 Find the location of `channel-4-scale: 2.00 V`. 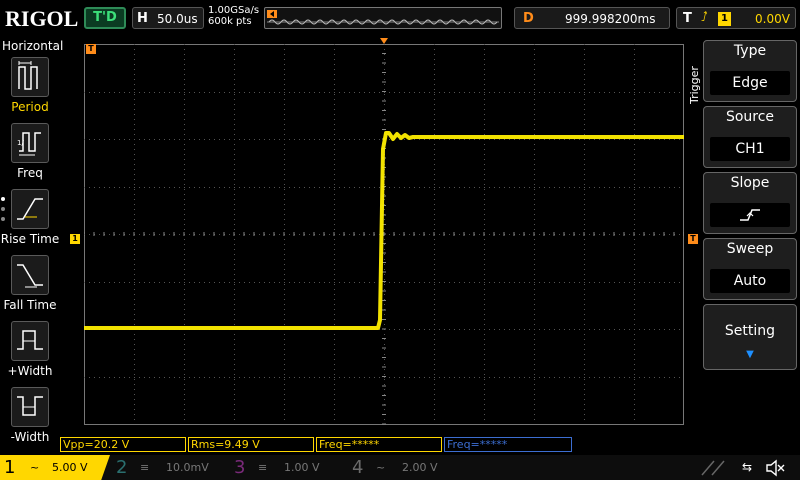

channel-4-scale: 2.00 V is located at coordinates (420, 467).